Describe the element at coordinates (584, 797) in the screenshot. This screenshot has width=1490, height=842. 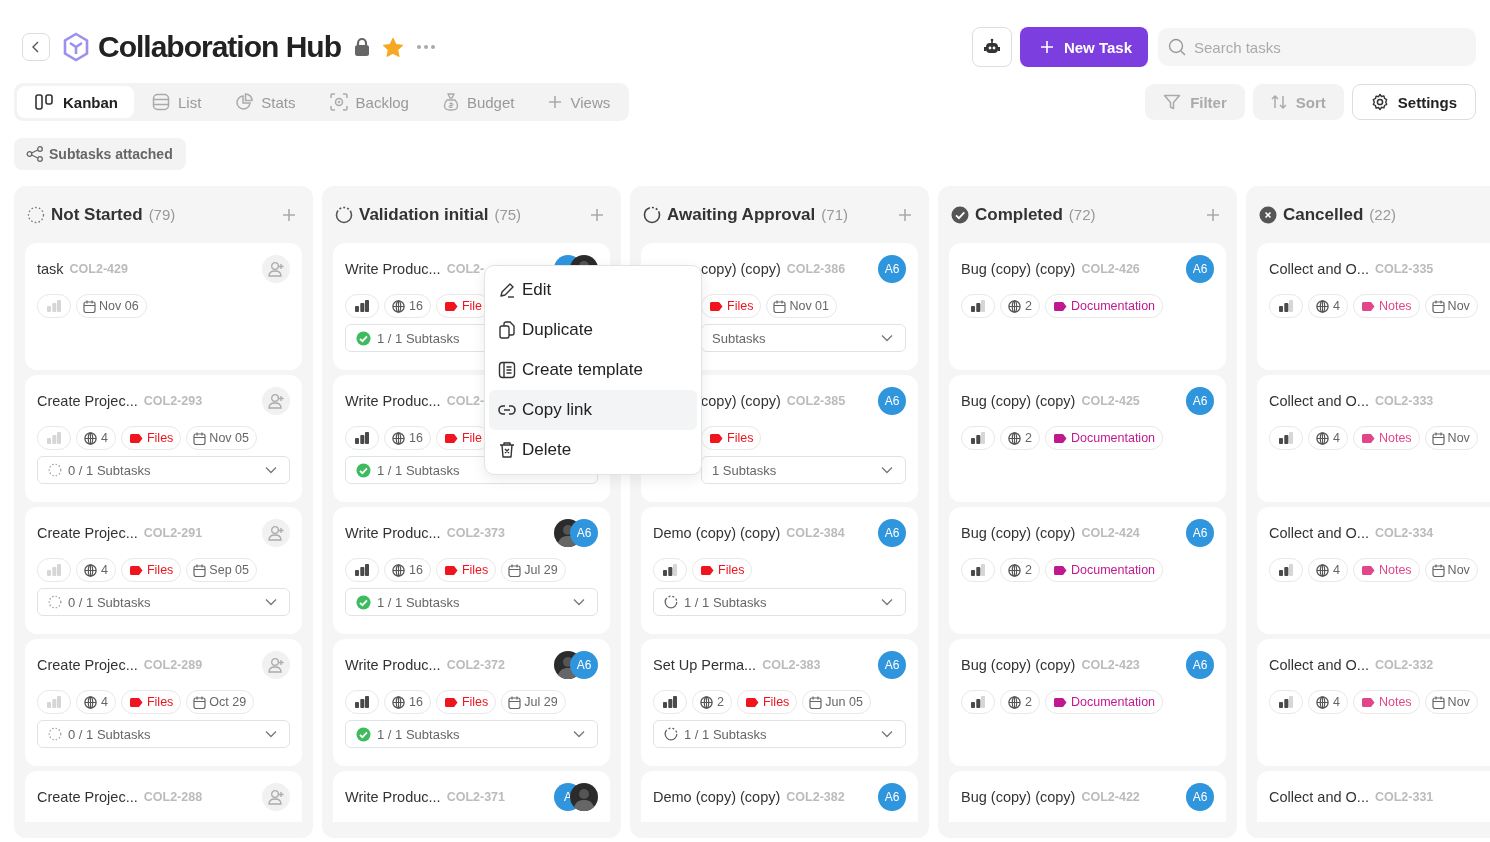
I see `avatar` at that location.